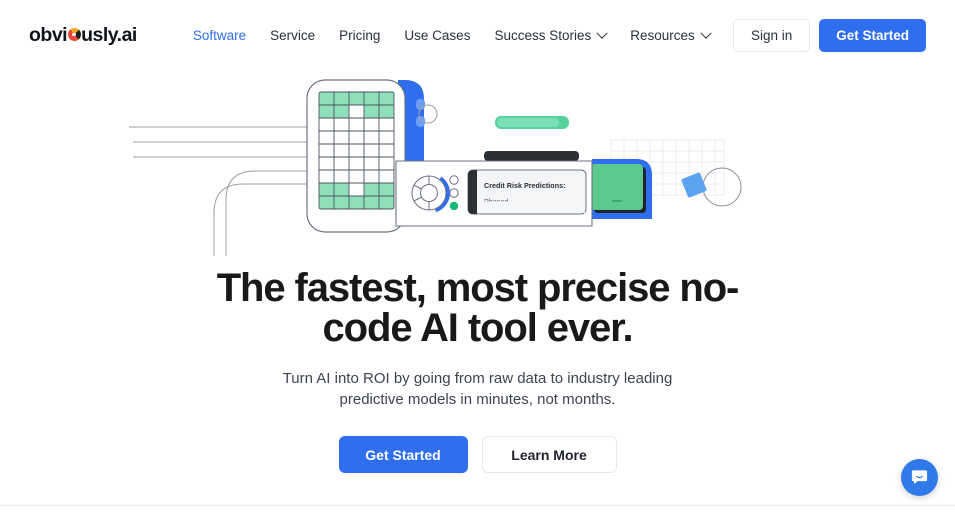 The height and width of the screenshot is (514, 955). I want to click on blue-screen-device, so click(621, 189).